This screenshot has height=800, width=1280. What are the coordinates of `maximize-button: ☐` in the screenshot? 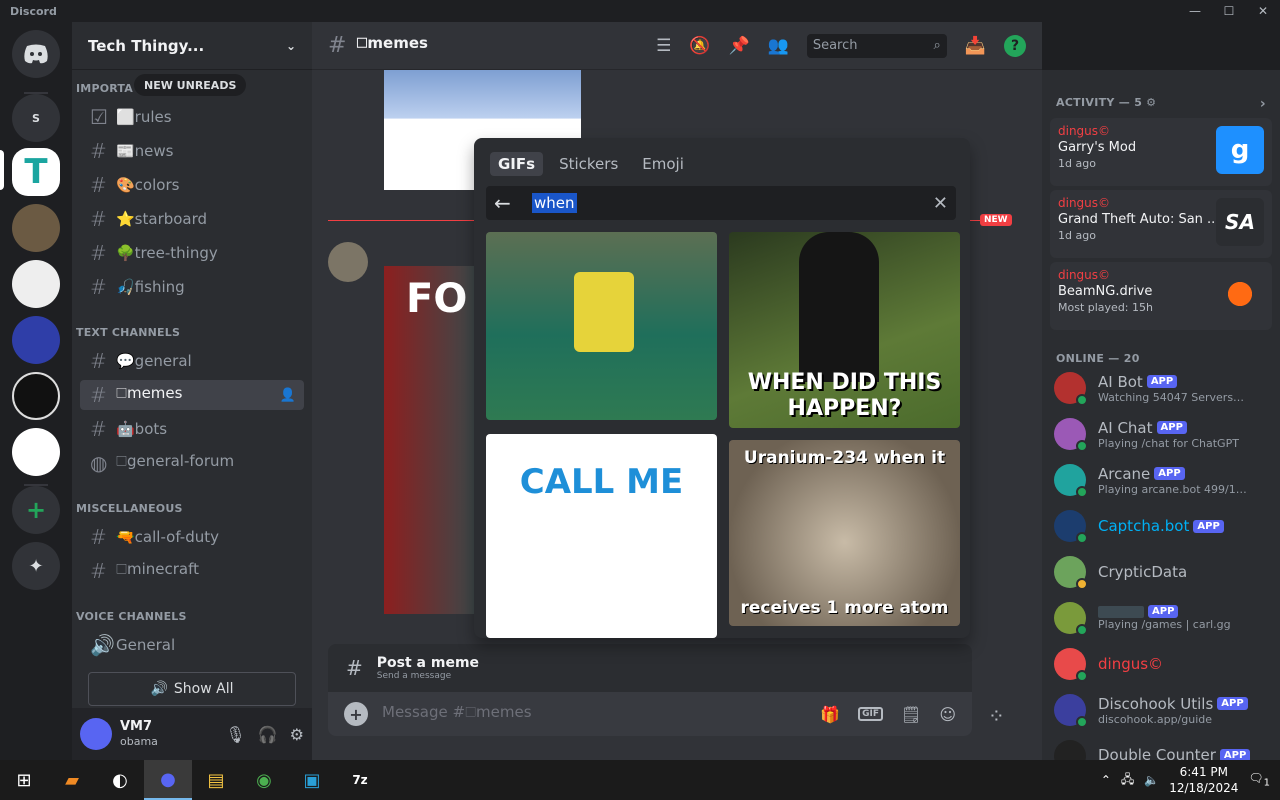 It's located at (1229, 11).